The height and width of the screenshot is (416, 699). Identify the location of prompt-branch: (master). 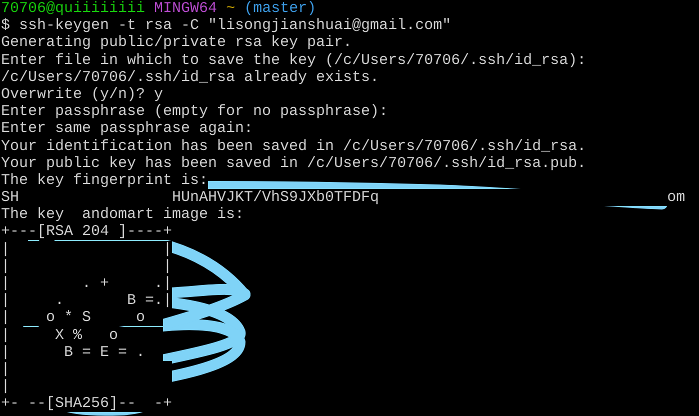
(280, 8).